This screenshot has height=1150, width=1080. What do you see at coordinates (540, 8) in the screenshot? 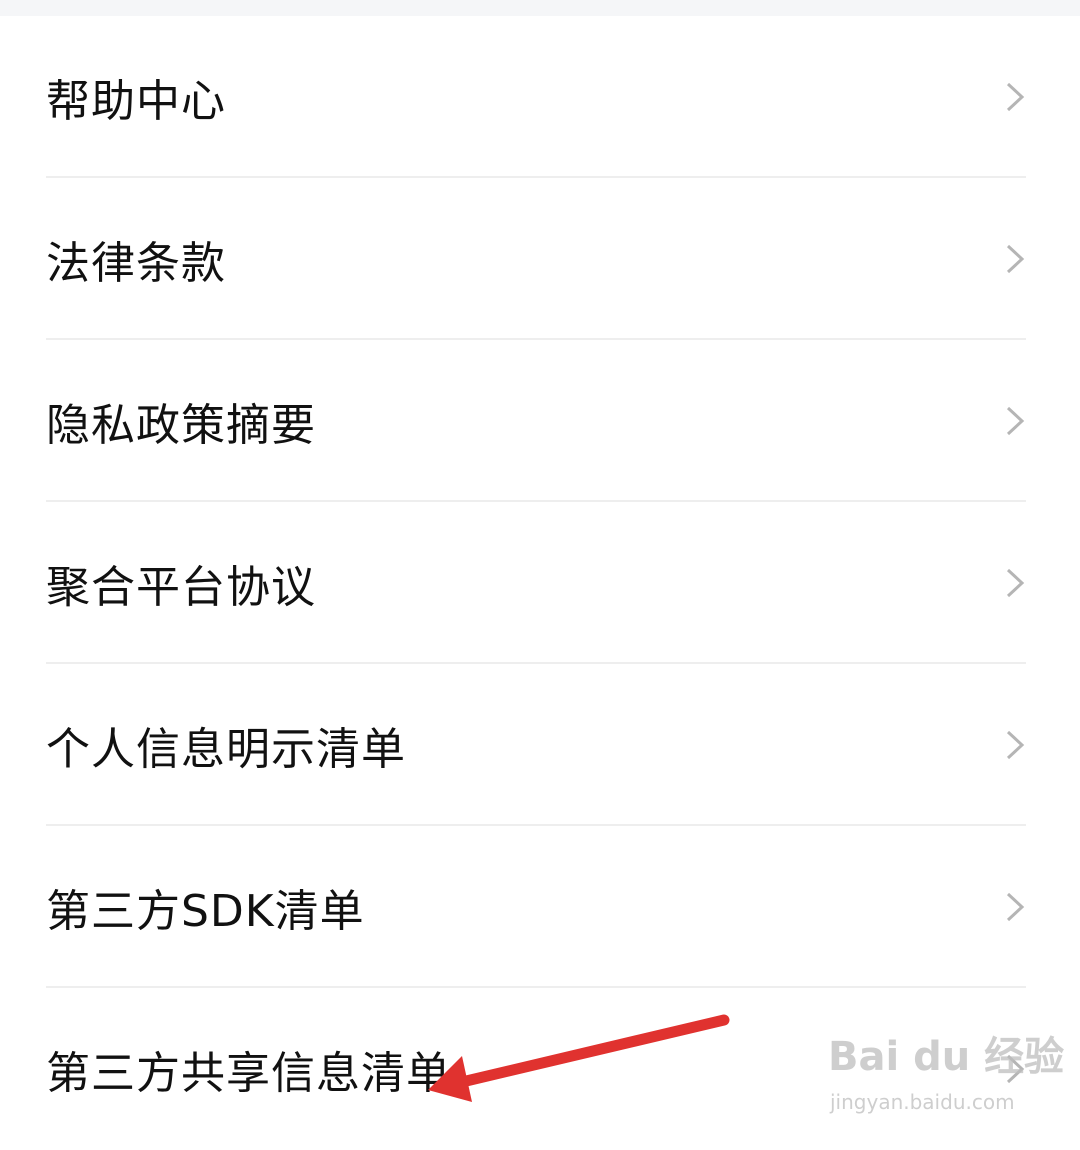
I see `top-bar` at bounding box center [540, 8].